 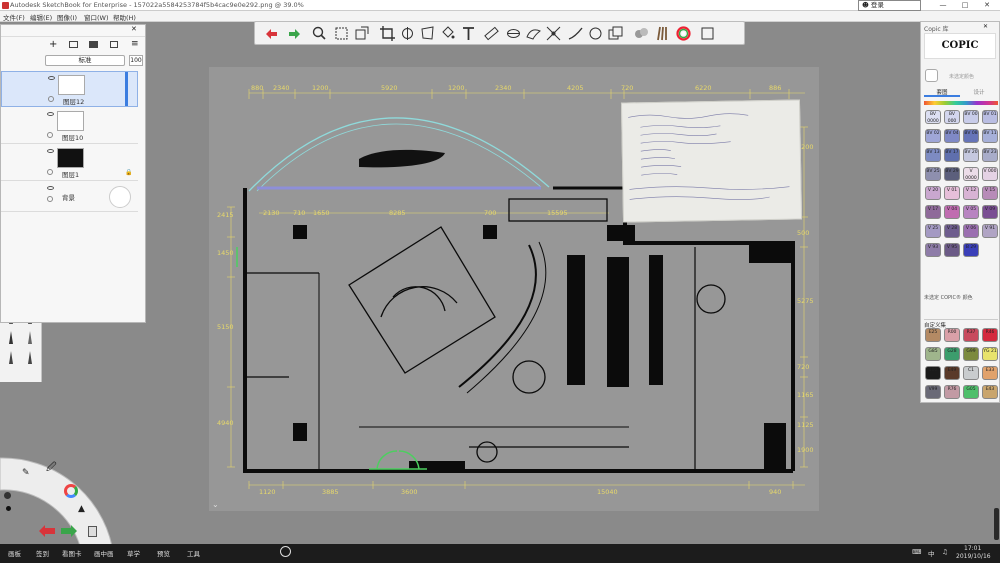 I want to click on crop-icon, so click(x=387, y=33).